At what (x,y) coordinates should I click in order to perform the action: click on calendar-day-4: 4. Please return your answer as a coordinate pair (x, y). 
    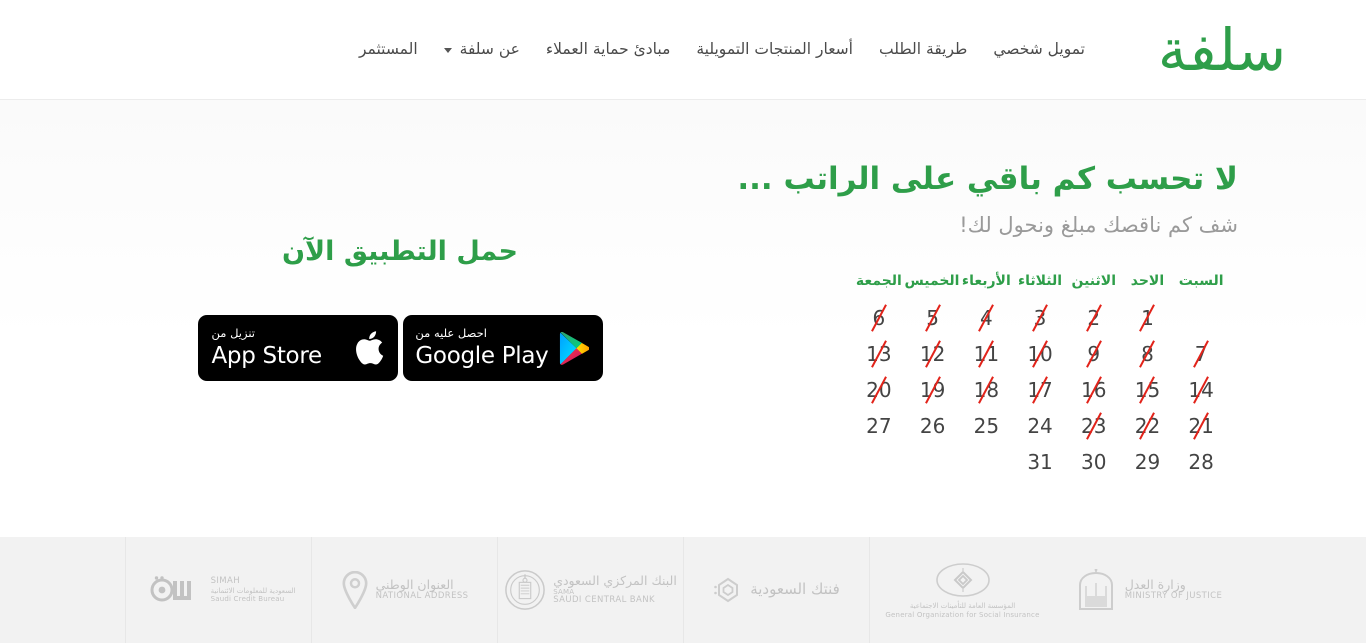
    Looking at the image, I should click on (986, 318).